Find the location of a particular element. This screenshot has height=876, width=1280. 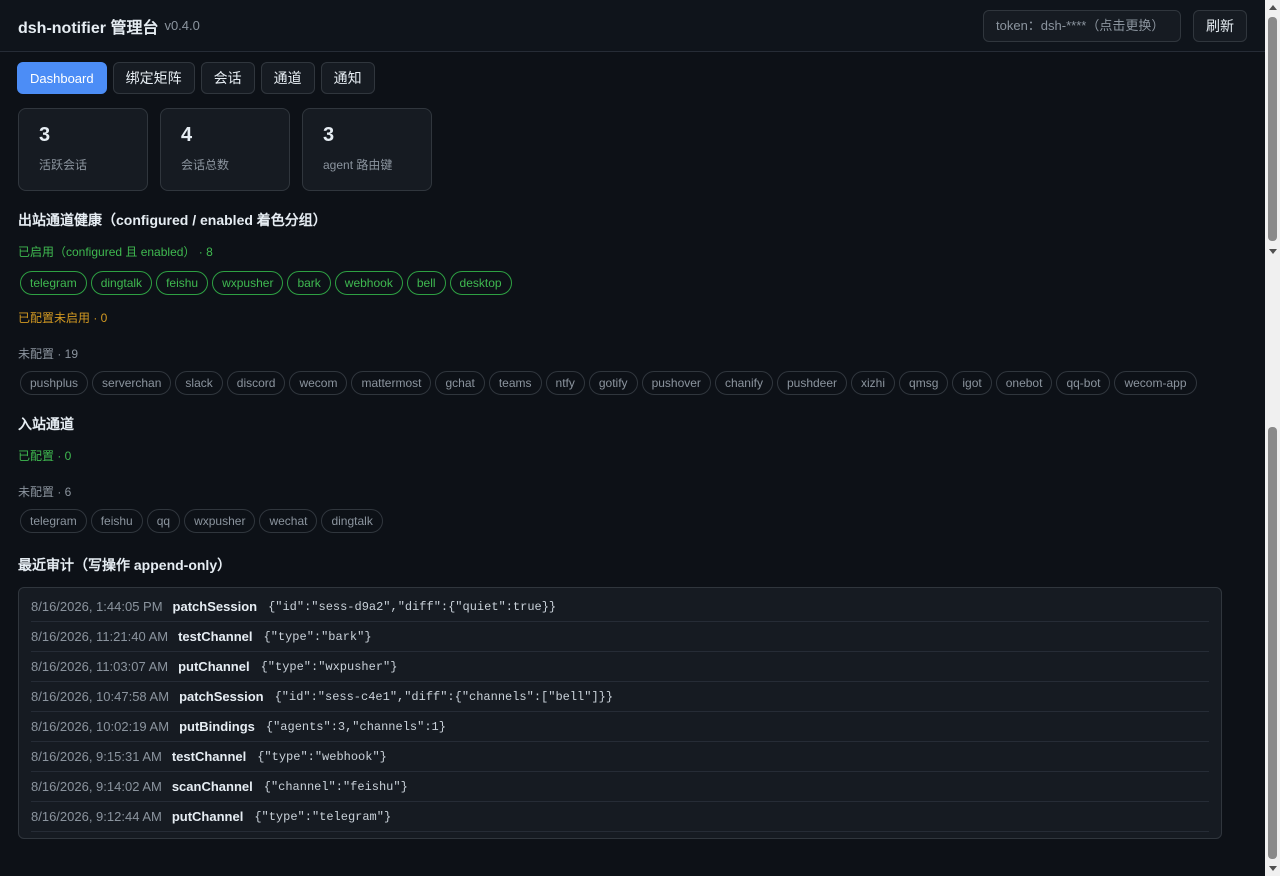

inbound-title: 入站通道 is located at coordinates (46, 424).